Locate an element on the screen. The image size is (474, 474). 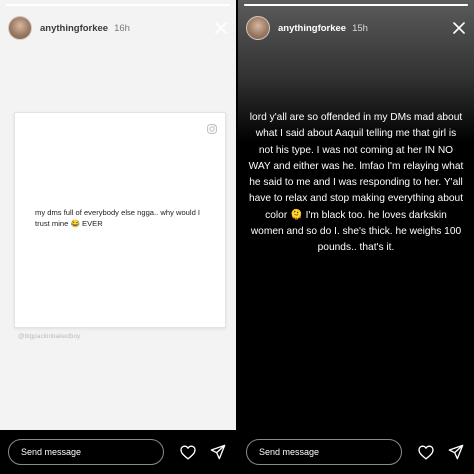
story-header: anythingforkee 16h is located at coordinates (119, 28).